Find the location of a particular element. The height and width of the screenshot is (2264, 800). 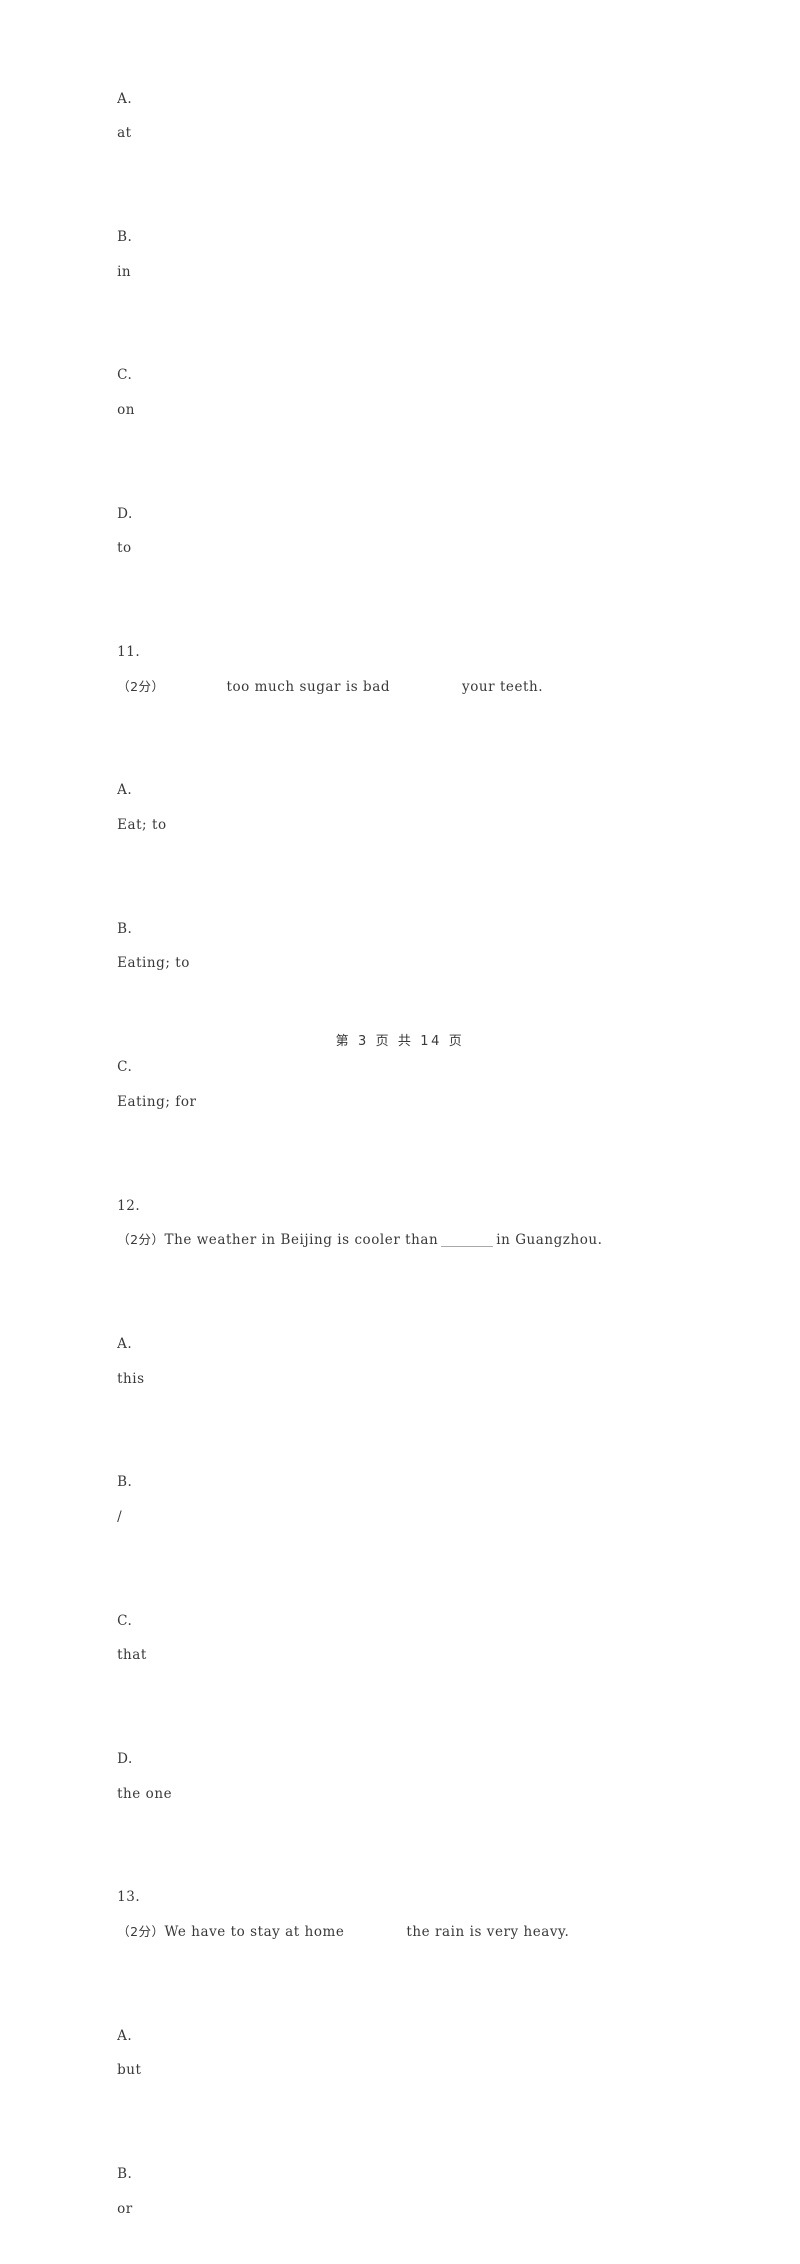

list-item: A. Eat; to is located at coordinates (400, 808).